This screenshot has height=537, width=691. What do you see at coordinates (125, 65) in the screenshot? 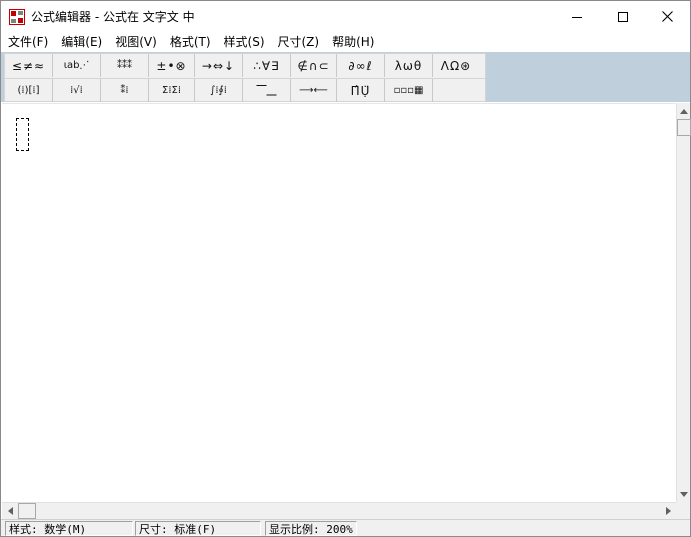
I see `embellishments-palette-button: ⁑⁑⁑` at bounding box center [125, 65].